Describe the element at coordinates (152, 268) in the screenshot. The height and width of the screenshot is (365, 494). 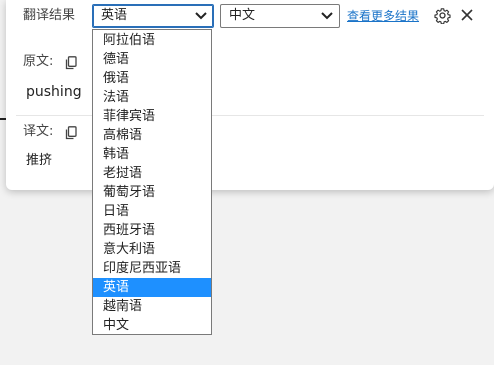
I see `dropdown-option: 印度尼西亚语` at that location.